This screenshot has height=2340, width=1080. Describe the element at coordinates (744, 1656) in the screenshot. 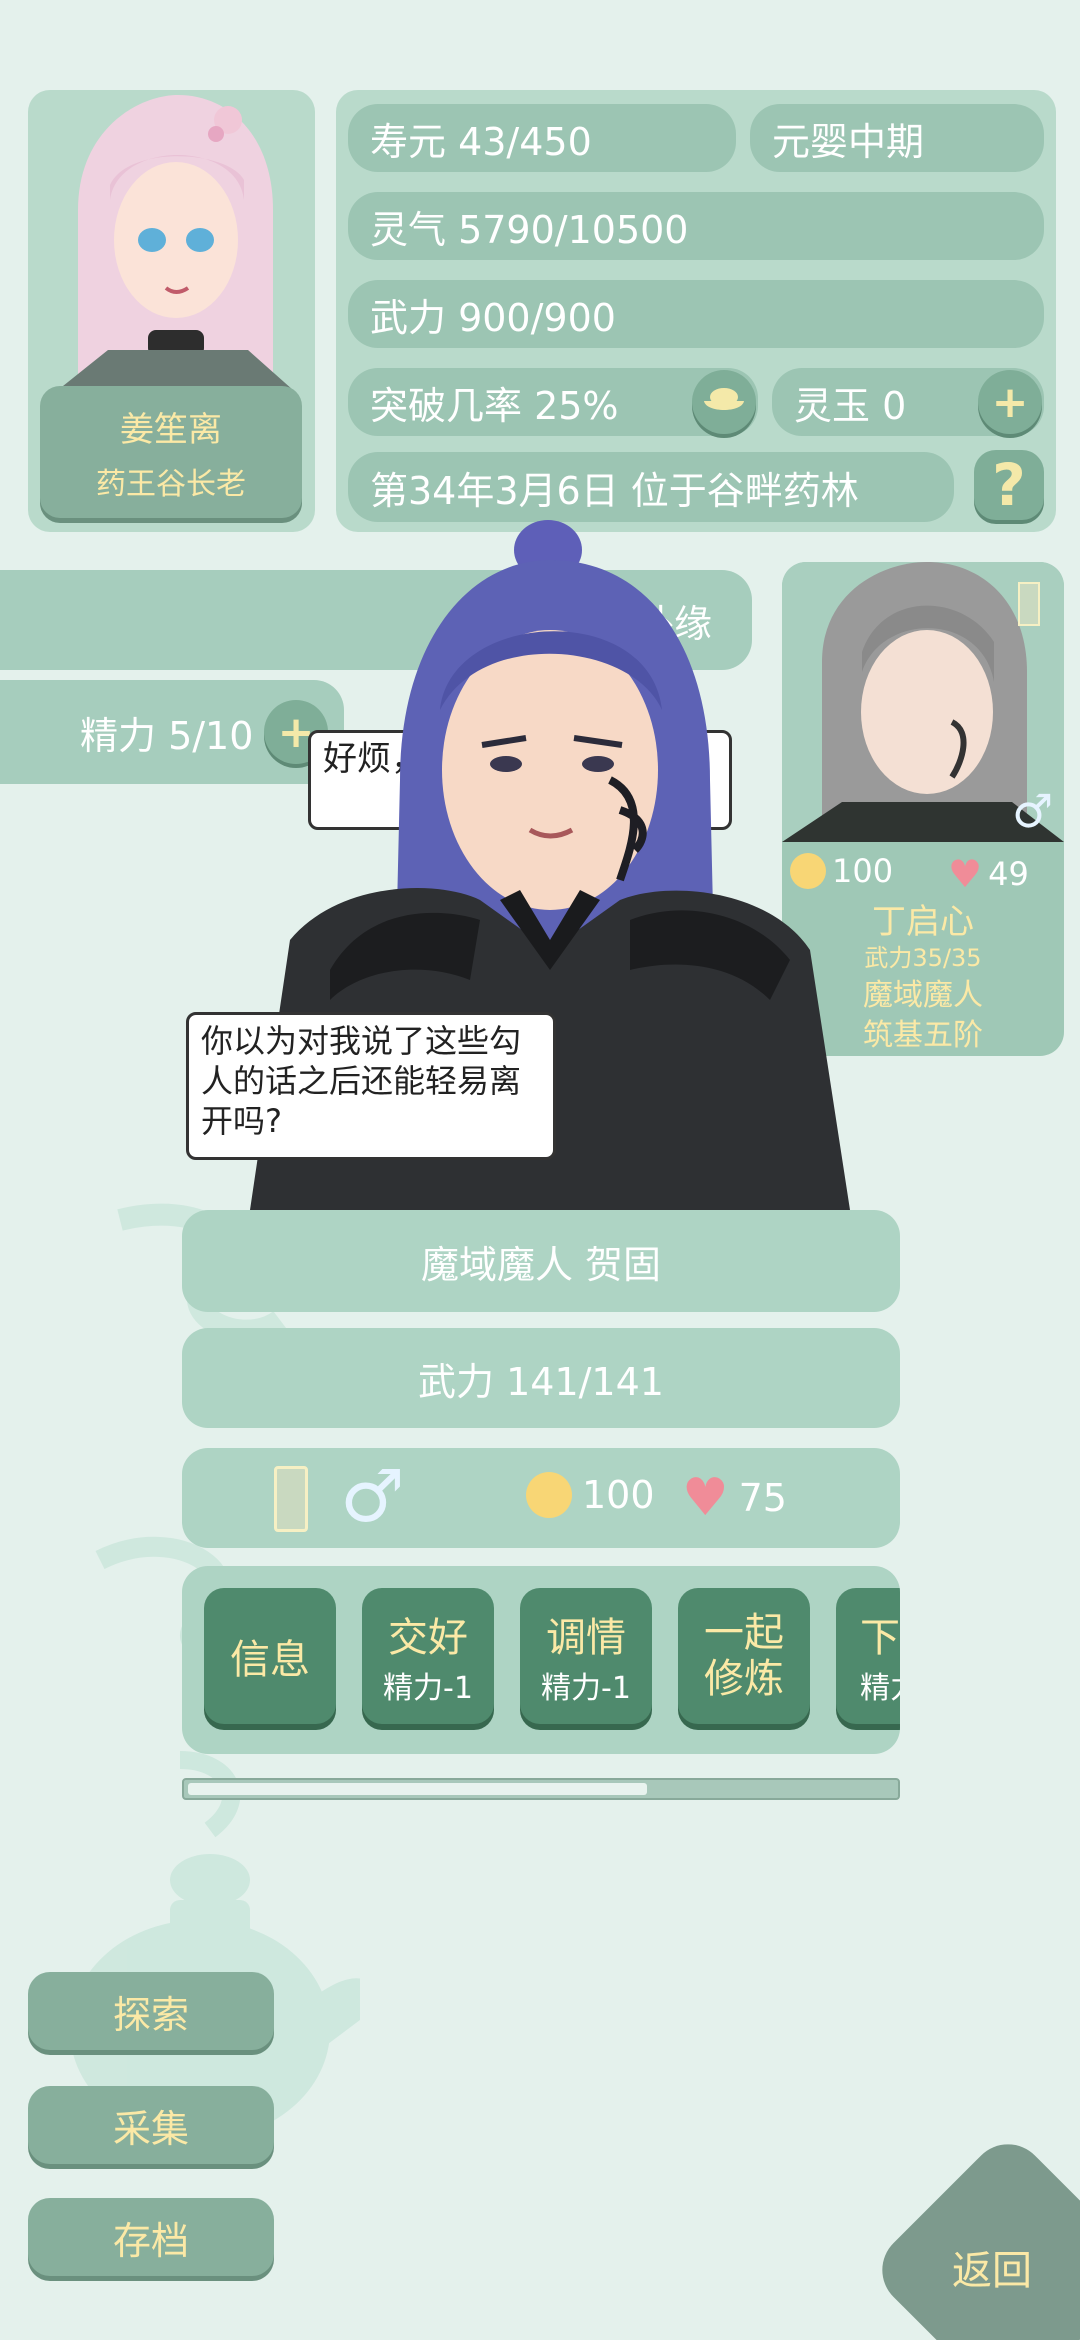

I see `action-cultivate-button: 一起修炼` at that location.